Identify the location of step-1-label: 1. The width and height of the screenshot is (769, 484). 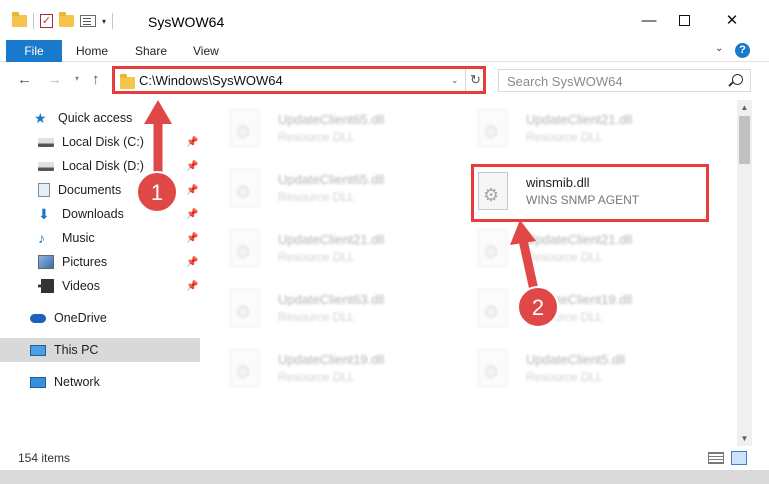
(157, 192).